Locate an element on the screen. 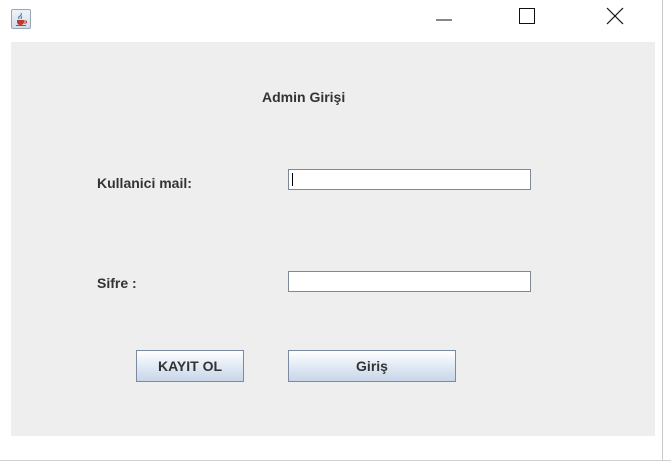  minimize-button is located at coordinates (444, 18).